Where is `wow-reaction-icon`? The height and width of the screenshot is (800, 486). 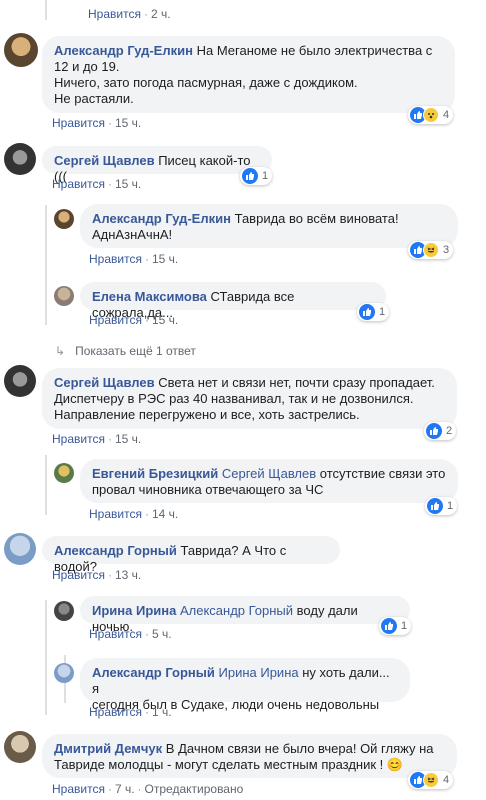
wow-reaction-icon is located at coordinates (431, 115).